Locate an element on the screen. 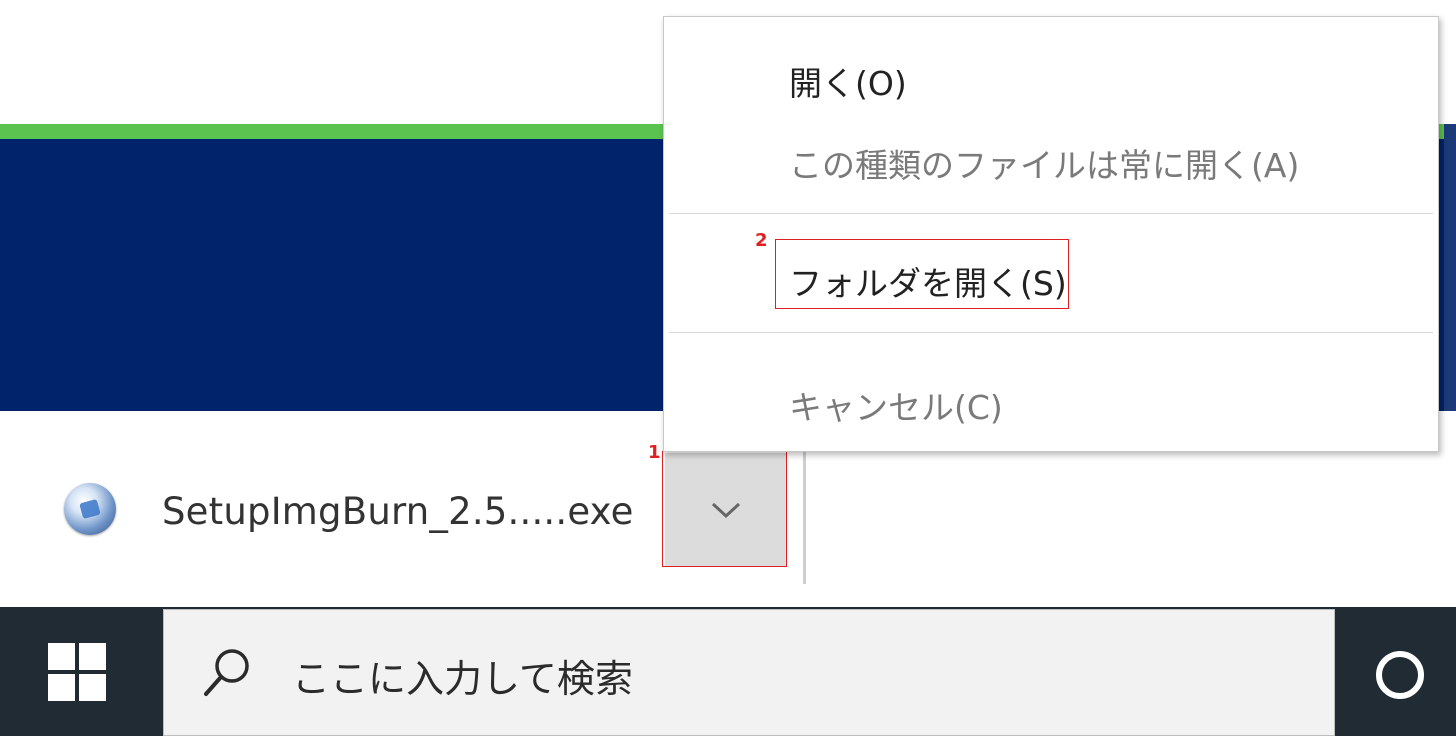  search-icon is located at coordinates (226, 672).